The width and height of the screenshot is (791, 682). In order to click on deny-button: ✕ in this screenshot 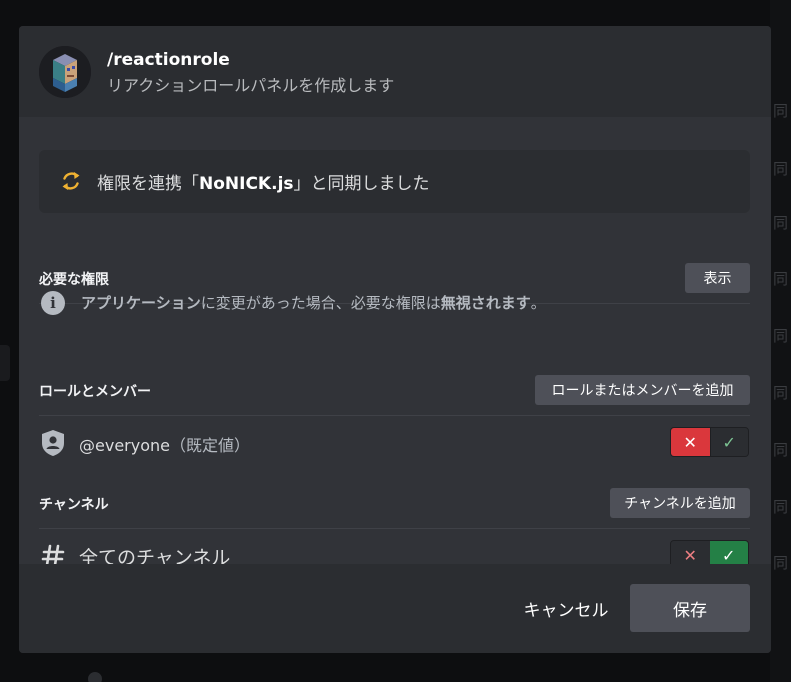, I will do `click(690, 442)`.